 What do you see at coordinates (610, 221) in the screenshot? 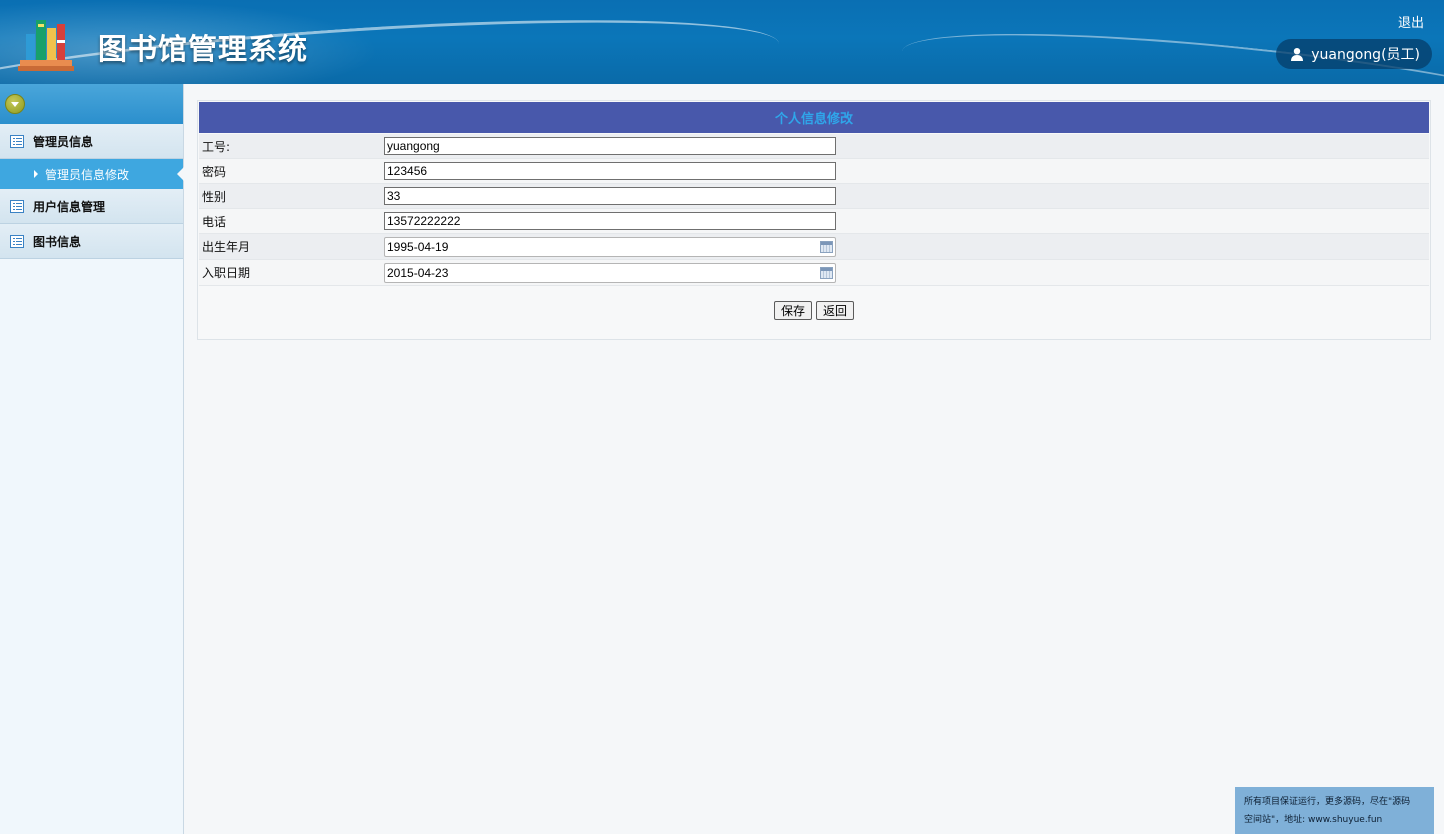
I see `phone-input: 13572222222` at bounding box center [610, 221].